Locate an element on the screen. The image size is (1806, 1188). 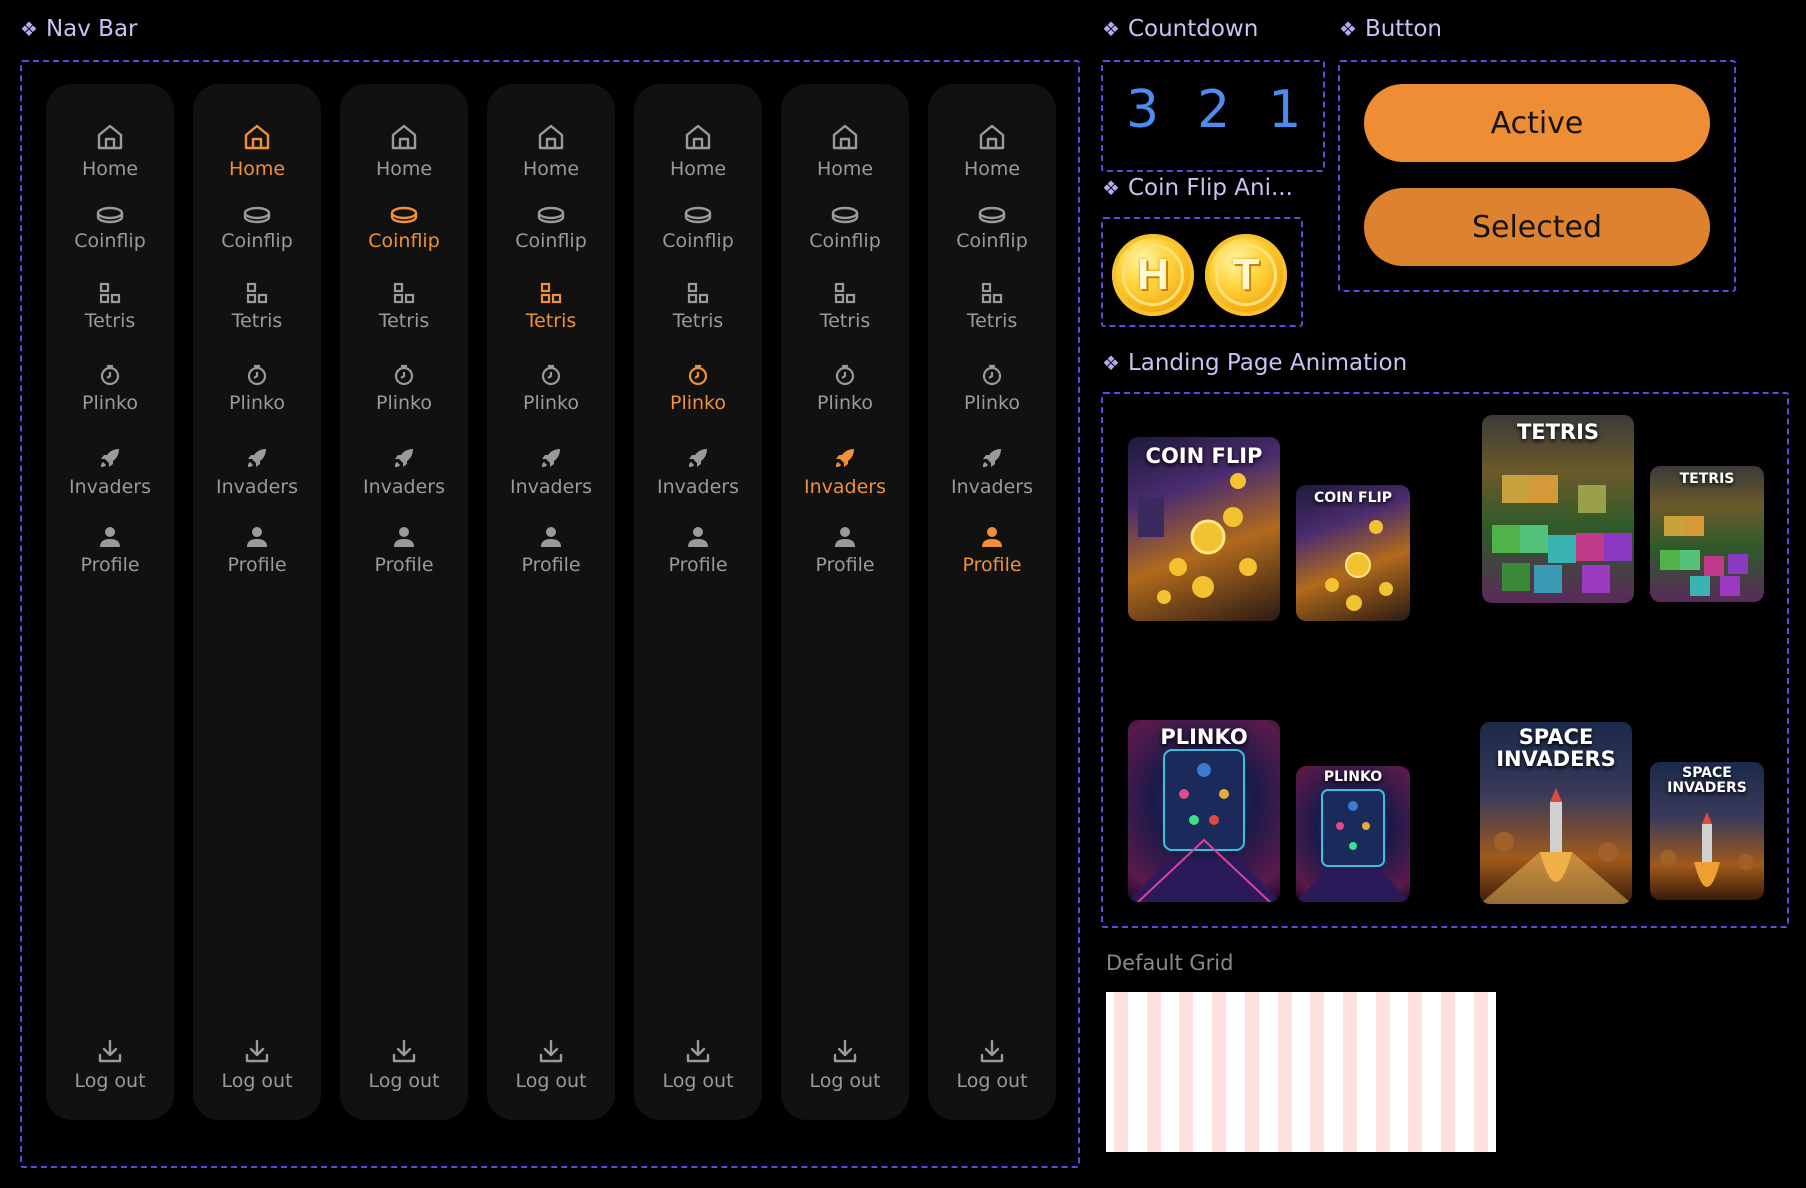
coinflip-card-large: COIN FLIP is located at coordinates (1204, 529).